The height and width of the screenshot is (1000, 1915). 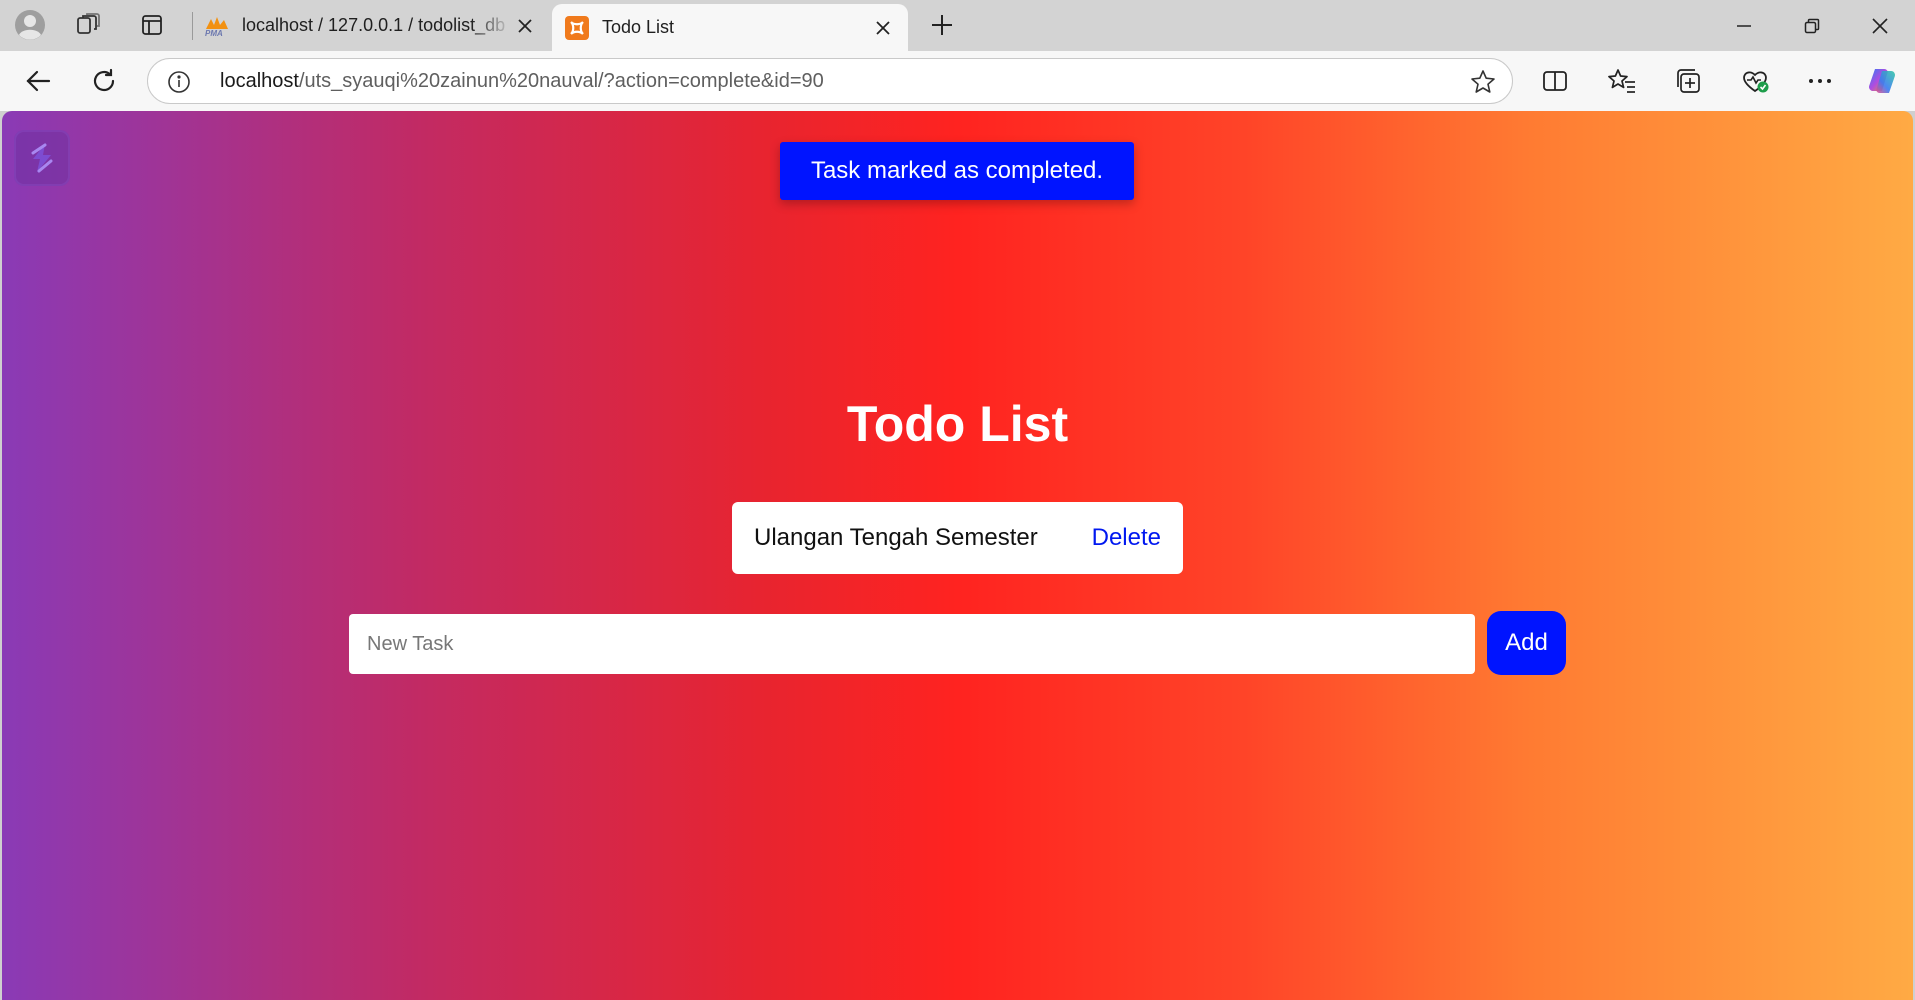 I want to click on tab-phpmyadmin: PMA localhost / 127.0.0.1 / todolist_db, so click(x=371, y=25).